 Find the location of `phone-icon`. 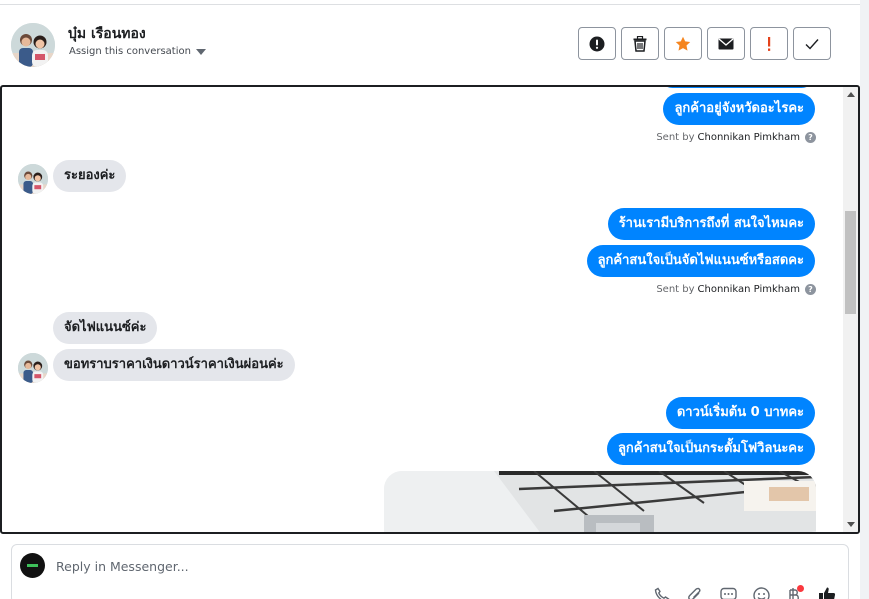

phone-icon is located at coordinates (662, 593).